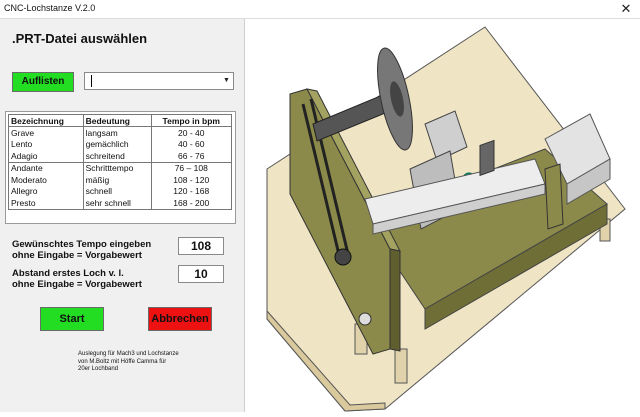  I want to click on table-cell: Adagio, so click(46, 156).